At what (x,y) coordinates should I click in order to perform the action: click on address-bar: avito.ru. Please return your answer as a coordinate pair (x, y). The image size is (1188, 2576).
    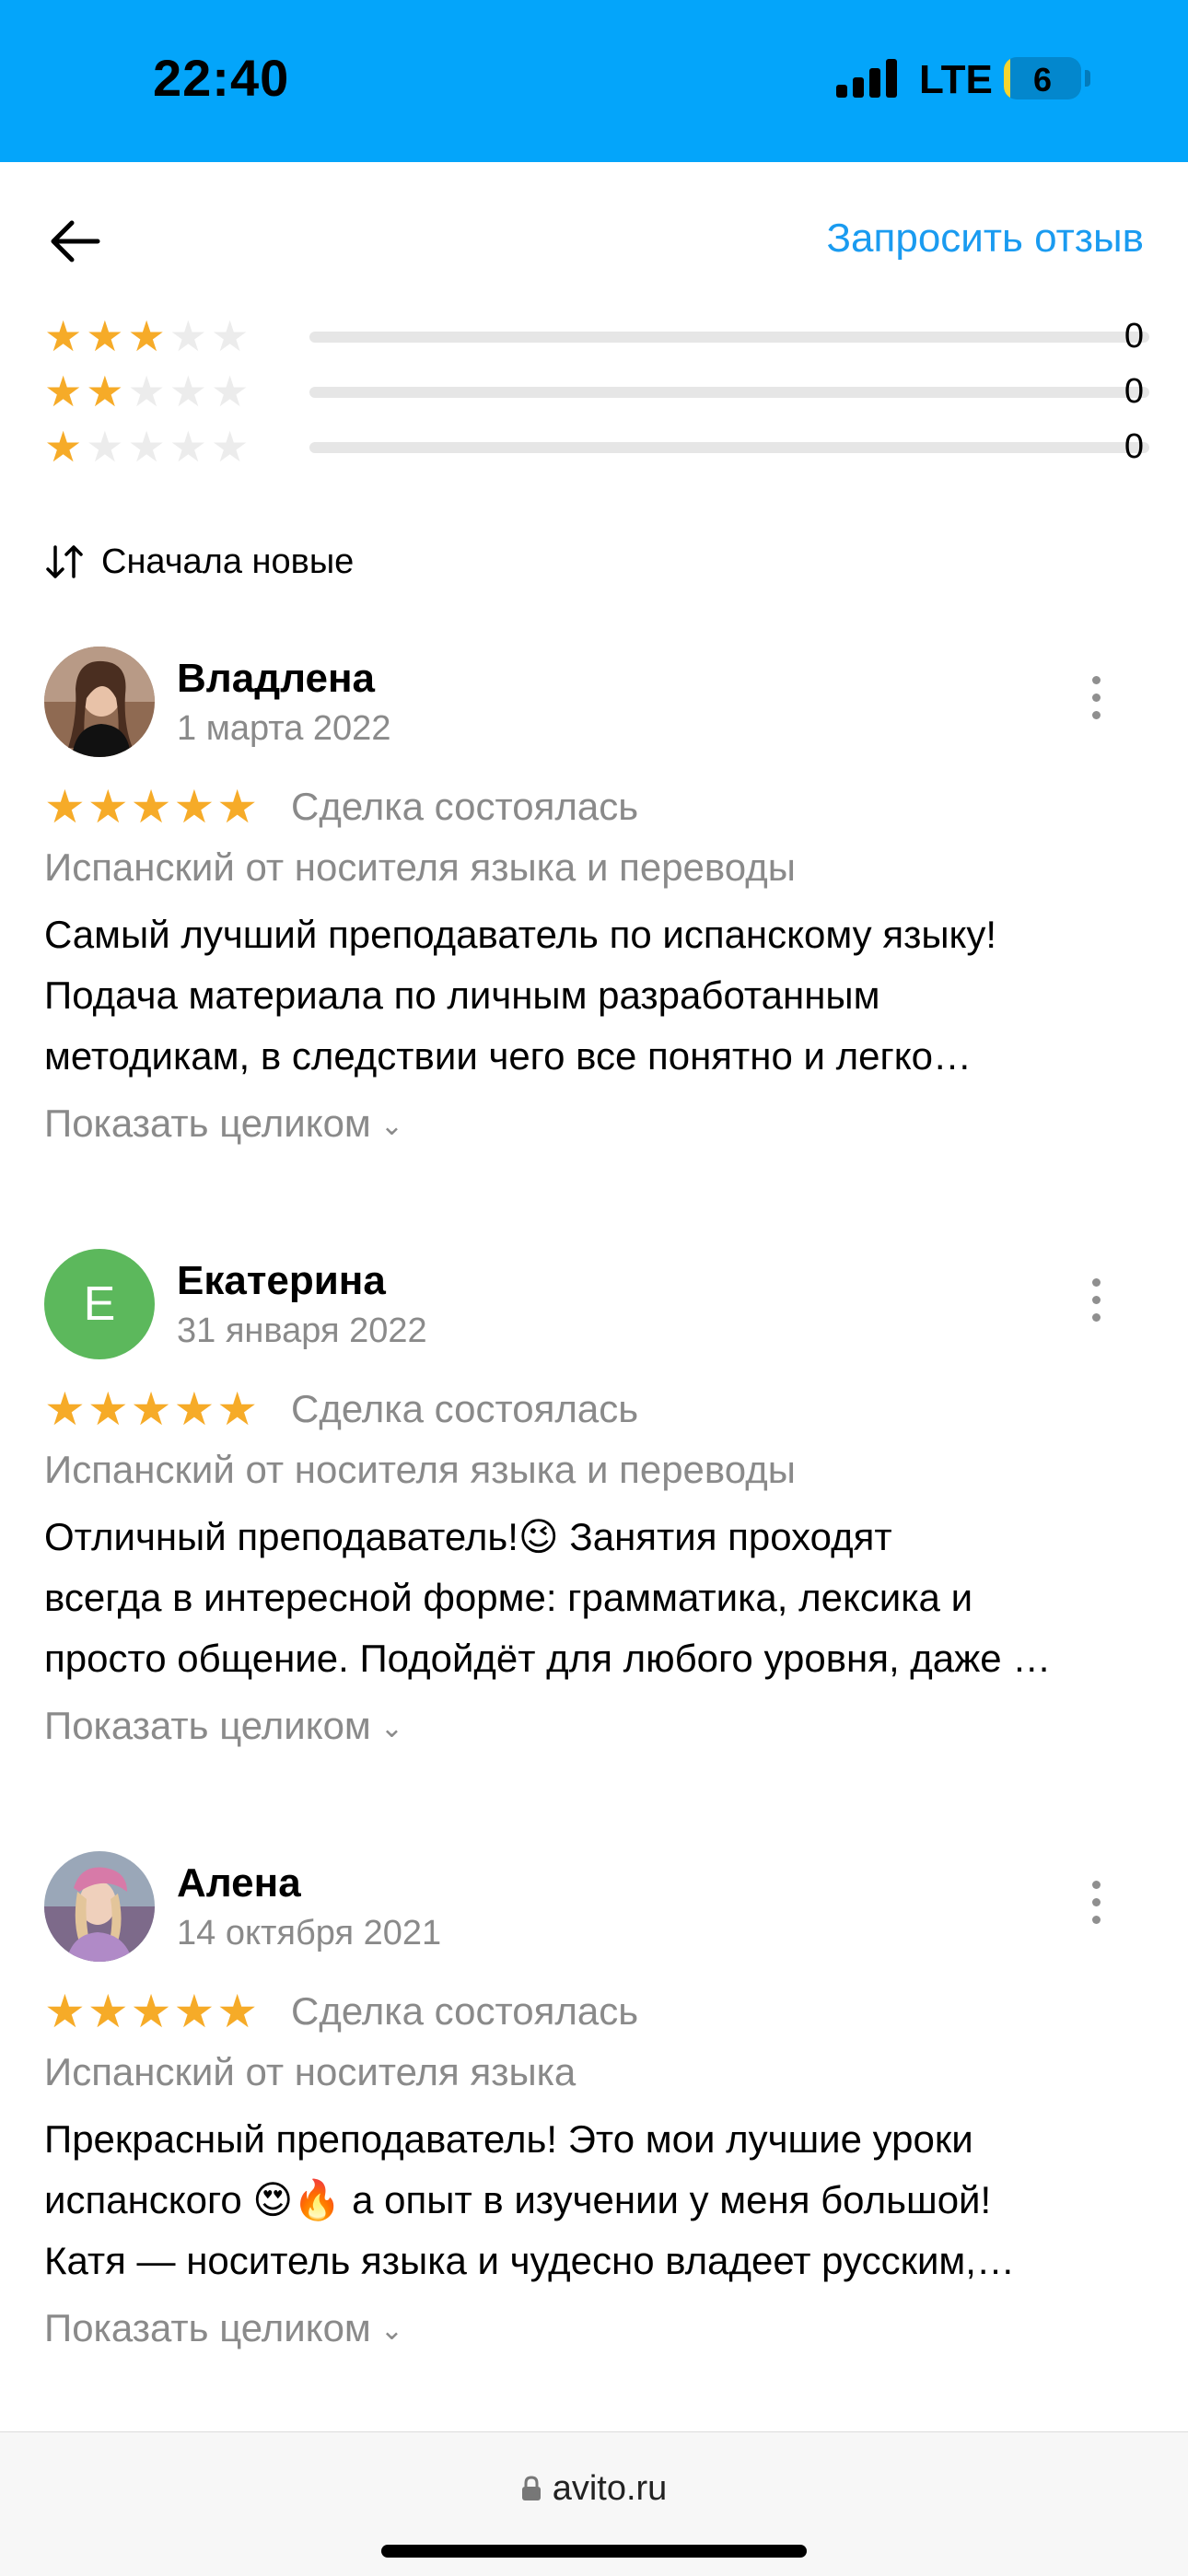
    Looking at the image, I should click on (594, 2489).